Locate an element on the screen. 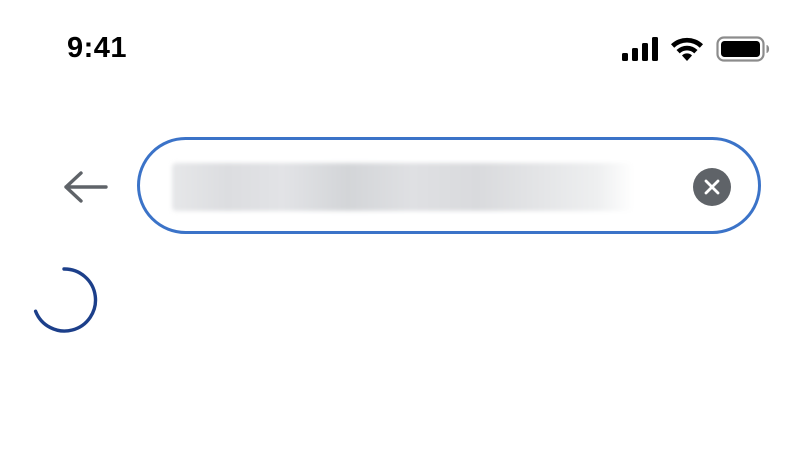  loading-spinner-icon is located at coordinates (65, 300).